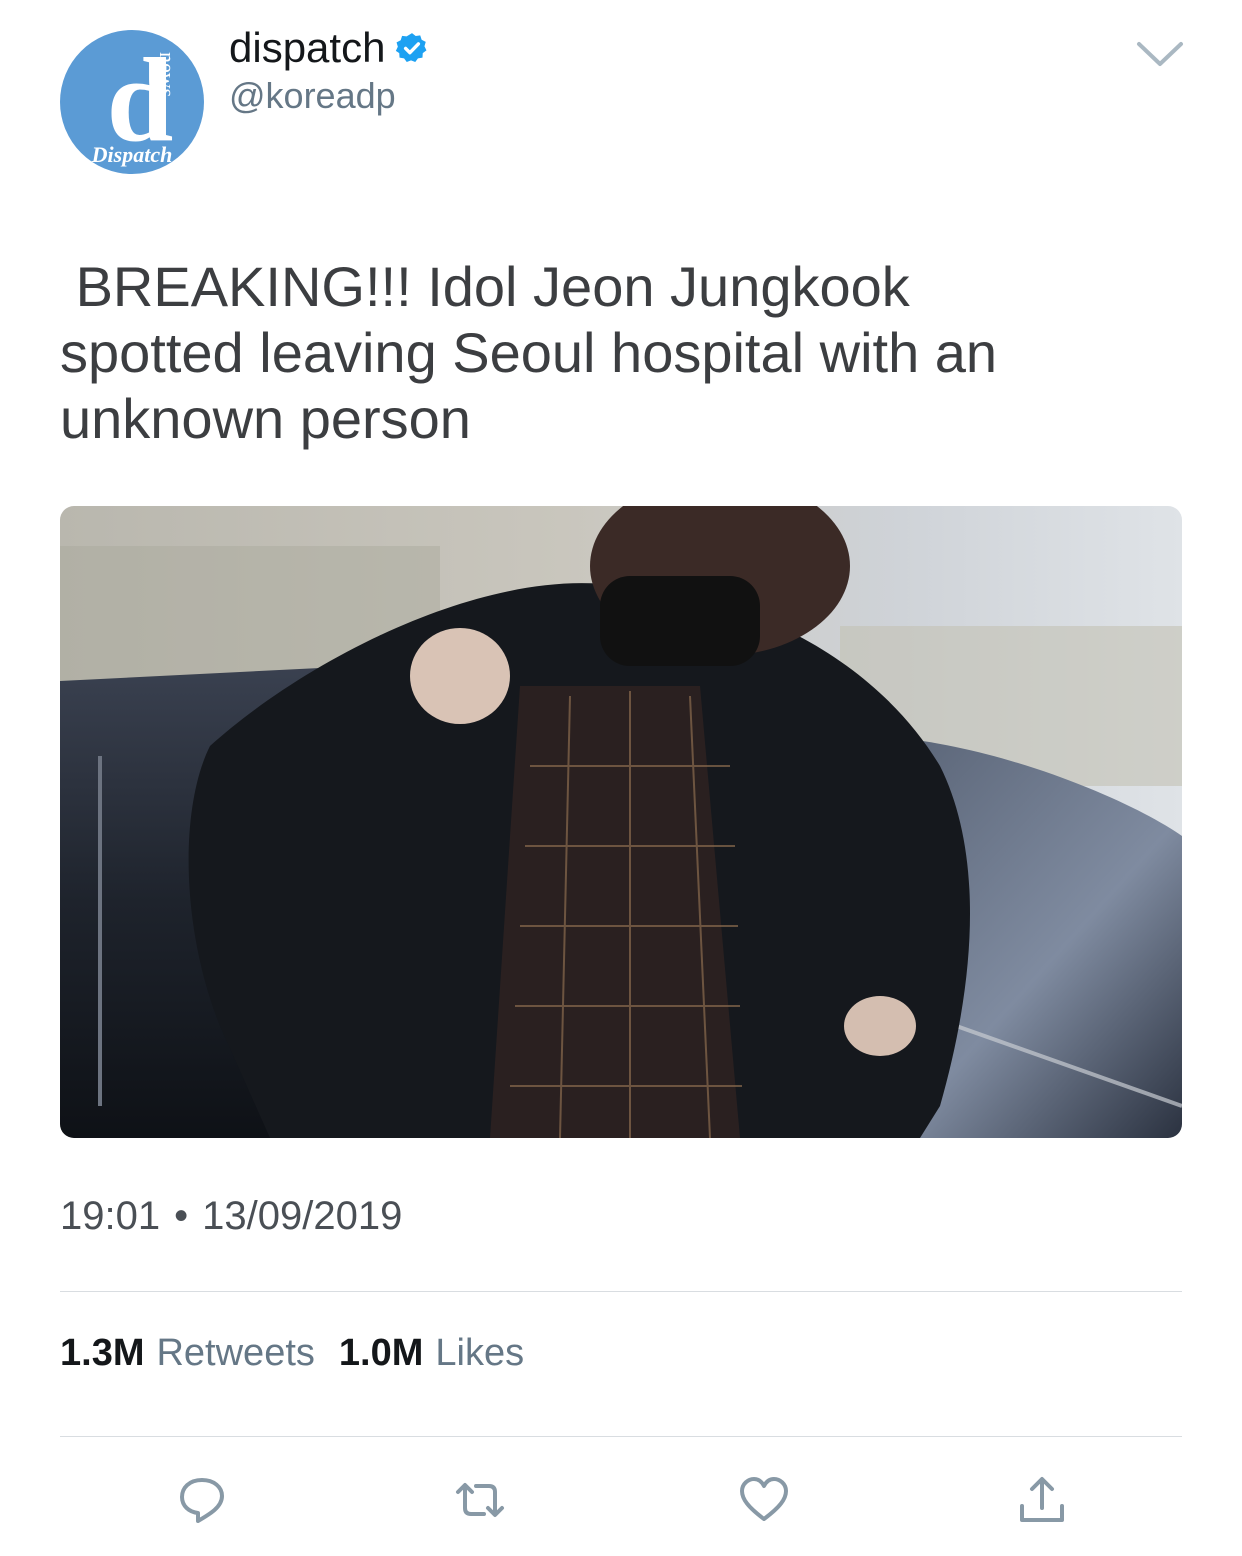 The width and height of the screenshot is (1242, 1556). What do you see at coordinates (132, 102) in the screenshot?
I see `avatar: d news Dispatch` at bounding box center [132, 102].